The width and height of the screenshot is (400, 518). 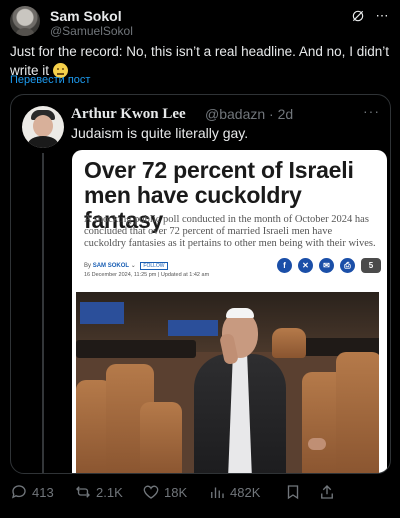 I want to click on author-avatar, so click(x=25, y=21).